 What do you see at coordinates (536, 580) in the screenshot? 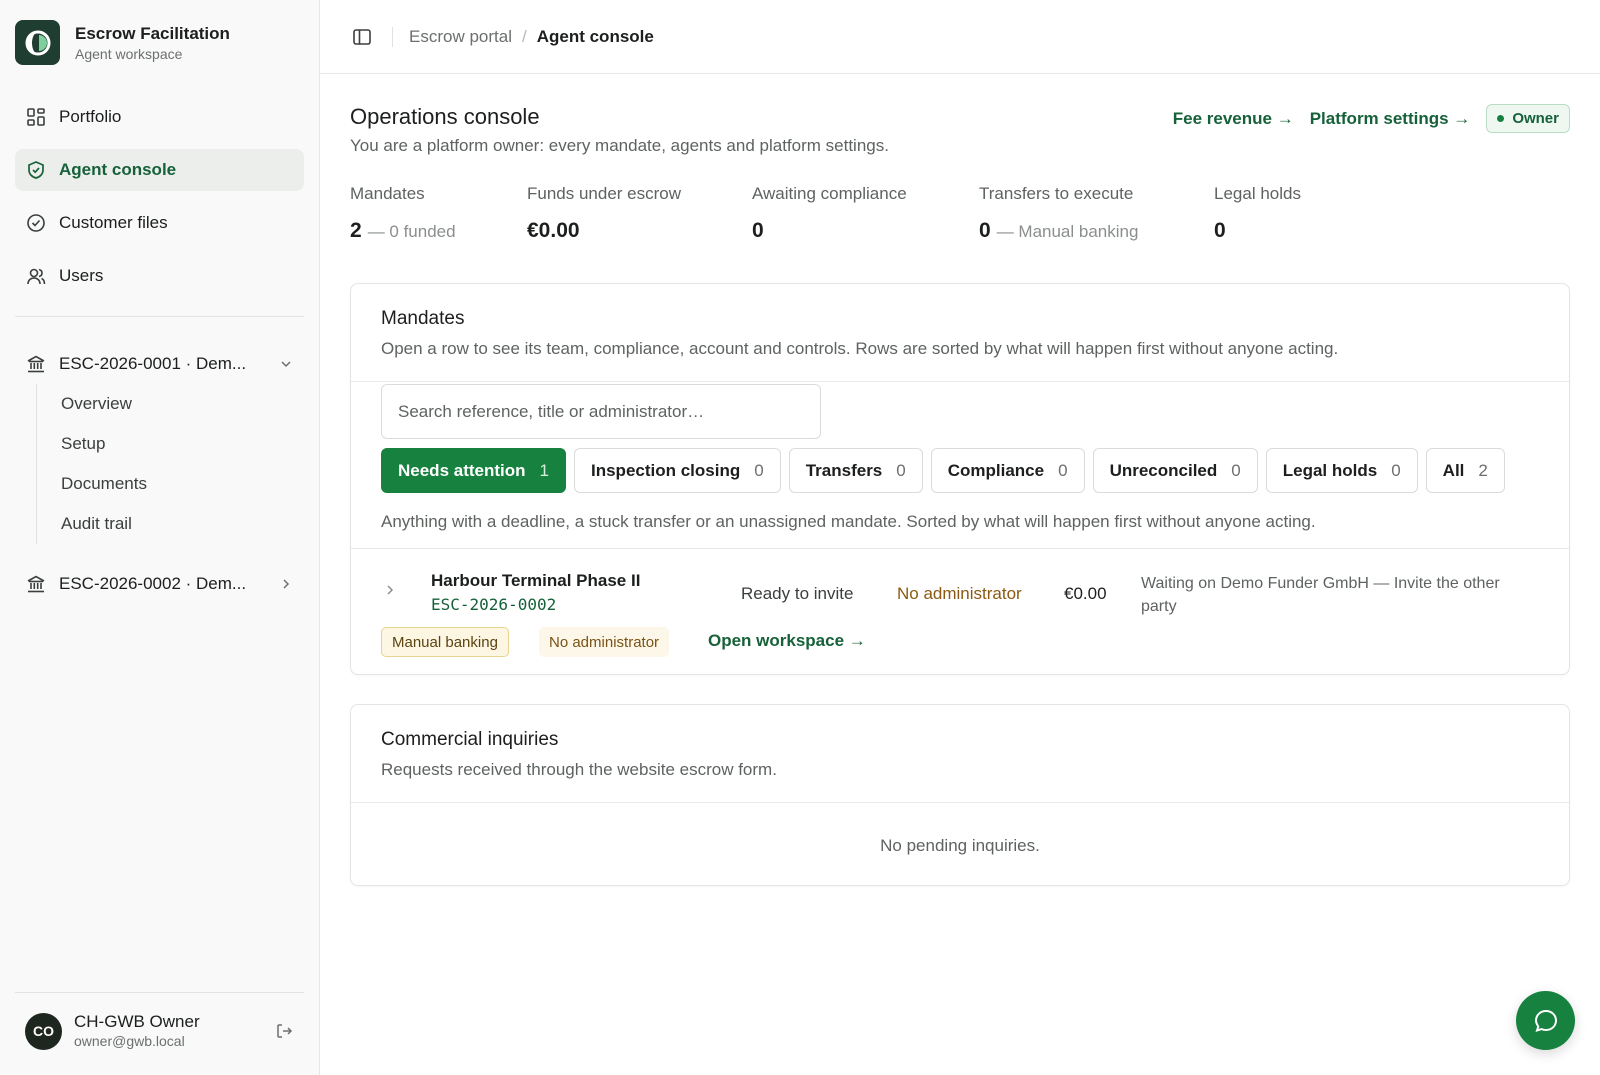
I see `mandate-title: Harbour Terminal Phase II` at bounding box center [536, 580].